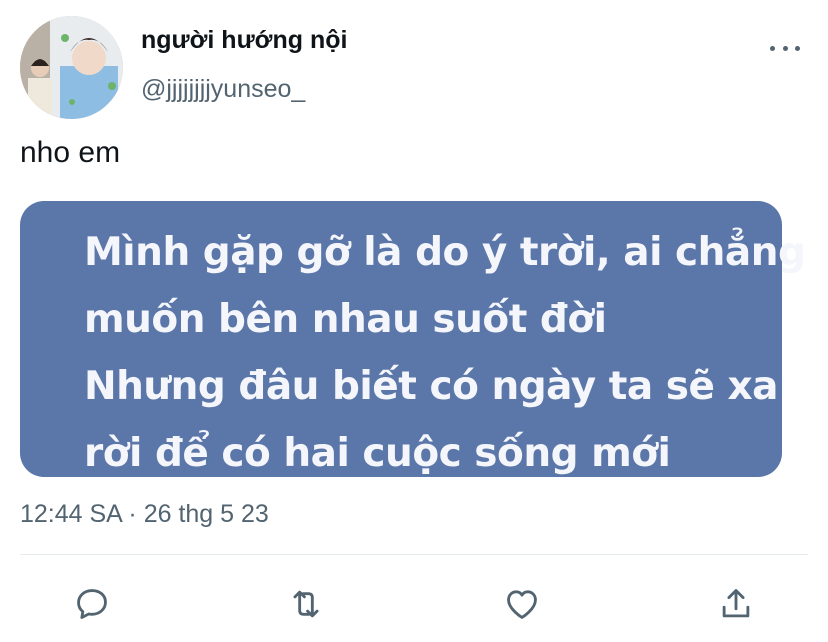 This screenshot has height=642, width=828. I want to click on tweet-timestamp: 12:44 SA · 26 thg 5 23, so click(144, 514).